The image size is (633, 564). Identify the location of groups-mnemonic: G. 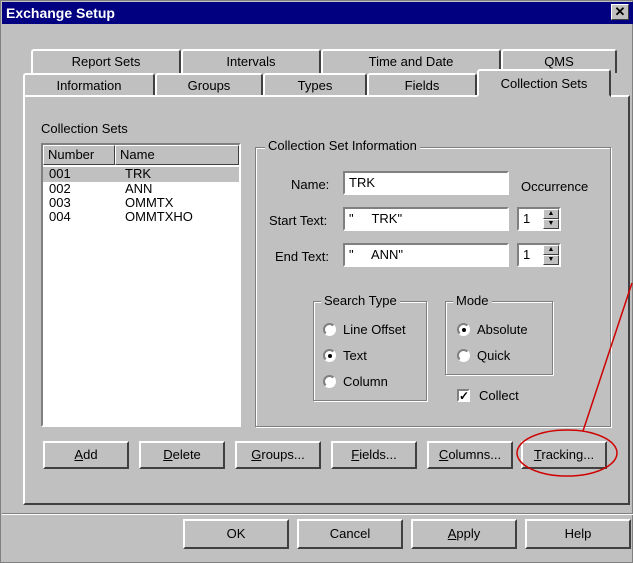
(256, 454).